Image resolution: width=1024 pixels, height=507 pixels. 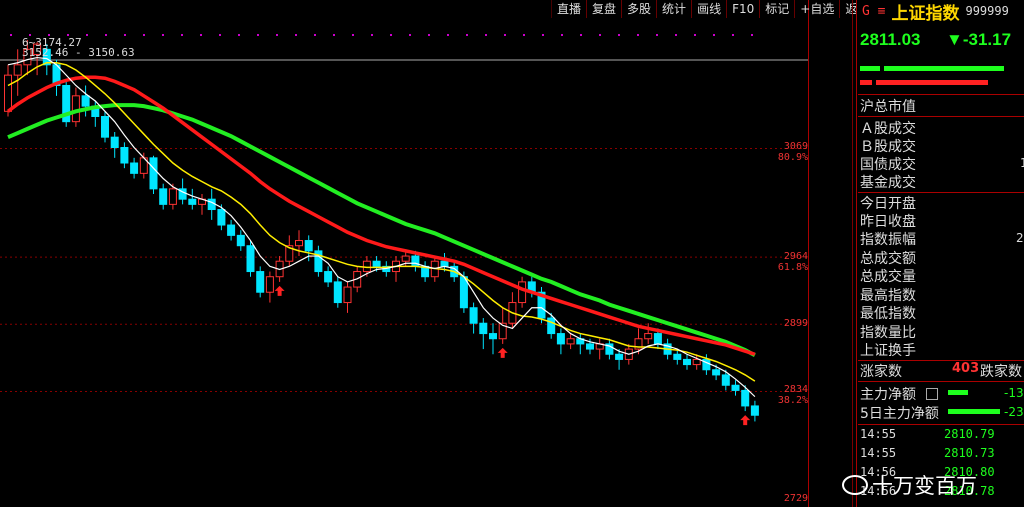 I want to click on y-tick-2729: 2729, so click(x=795, y=498).